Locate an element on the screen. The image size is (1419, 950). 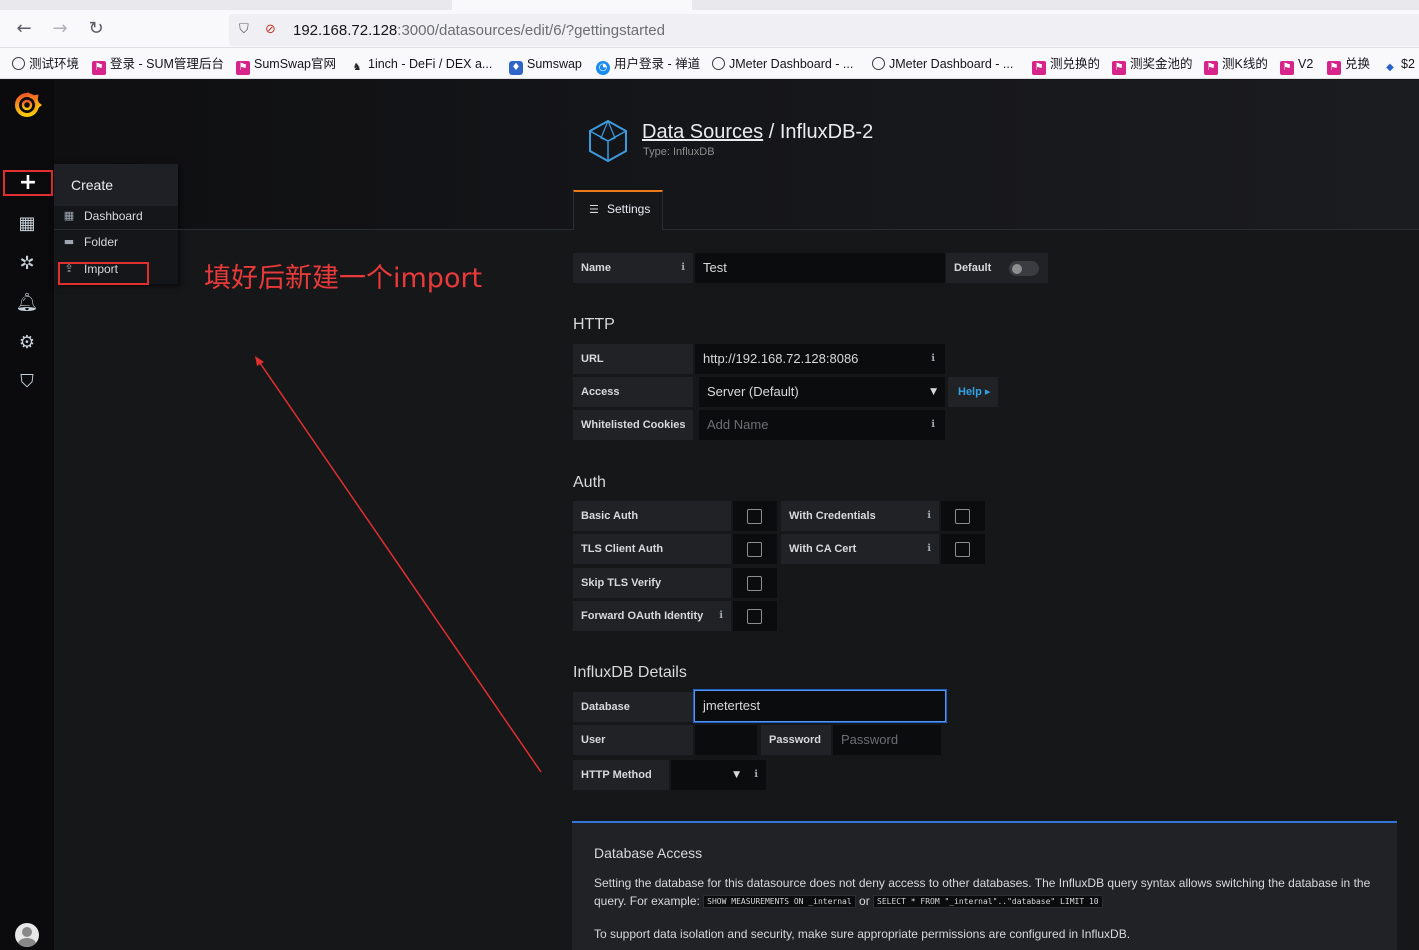
globe-icon is located at coordinates (878, 63).